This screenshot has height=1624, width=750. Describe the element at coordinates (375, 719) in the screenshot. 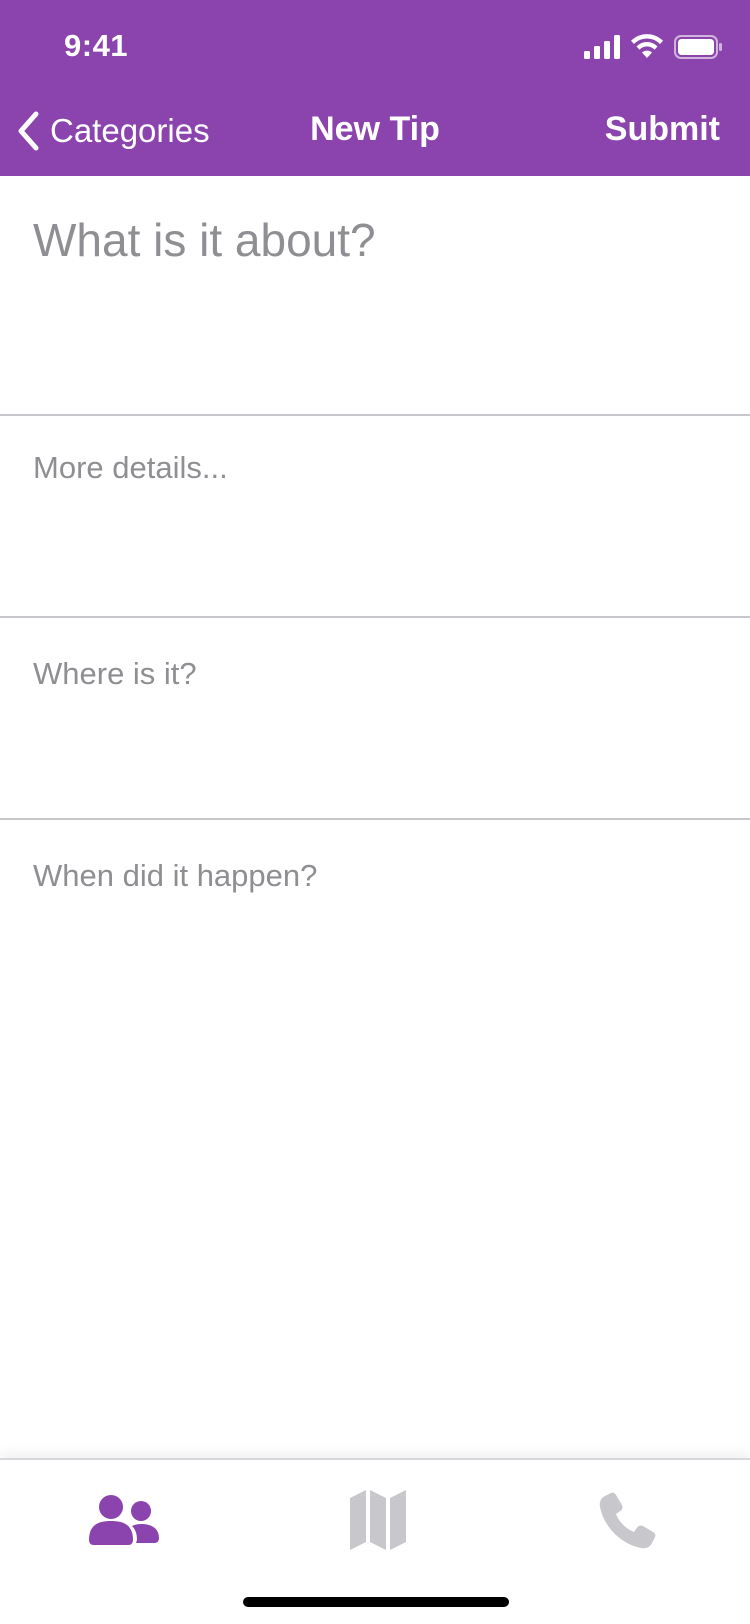

I see `location-field` at that location.